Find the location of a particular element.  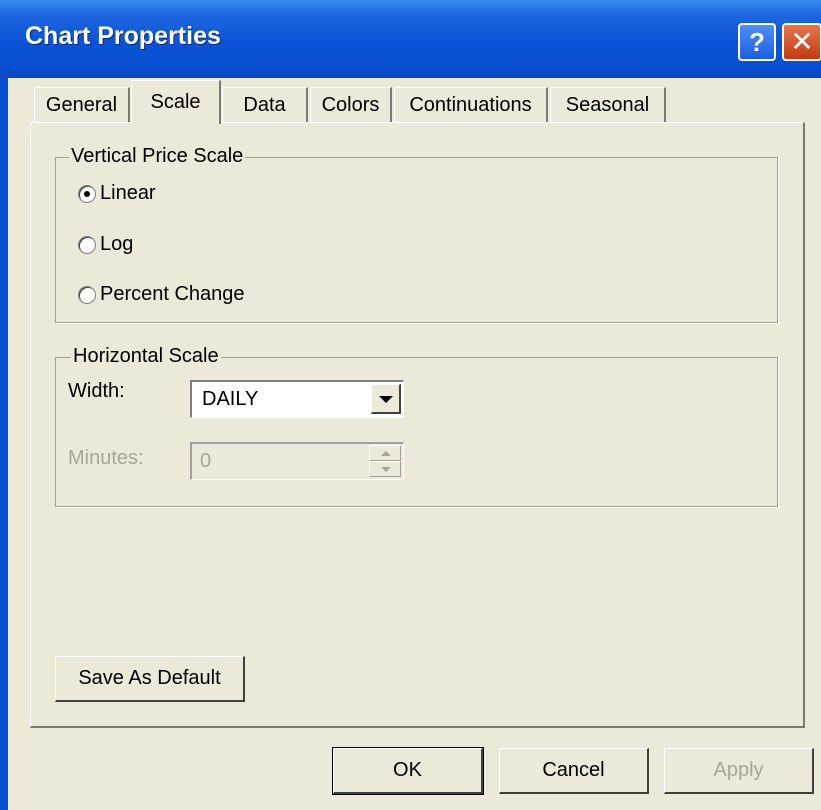

radio-percent-change-label: Percent Change is located at coordinates (172, 294).